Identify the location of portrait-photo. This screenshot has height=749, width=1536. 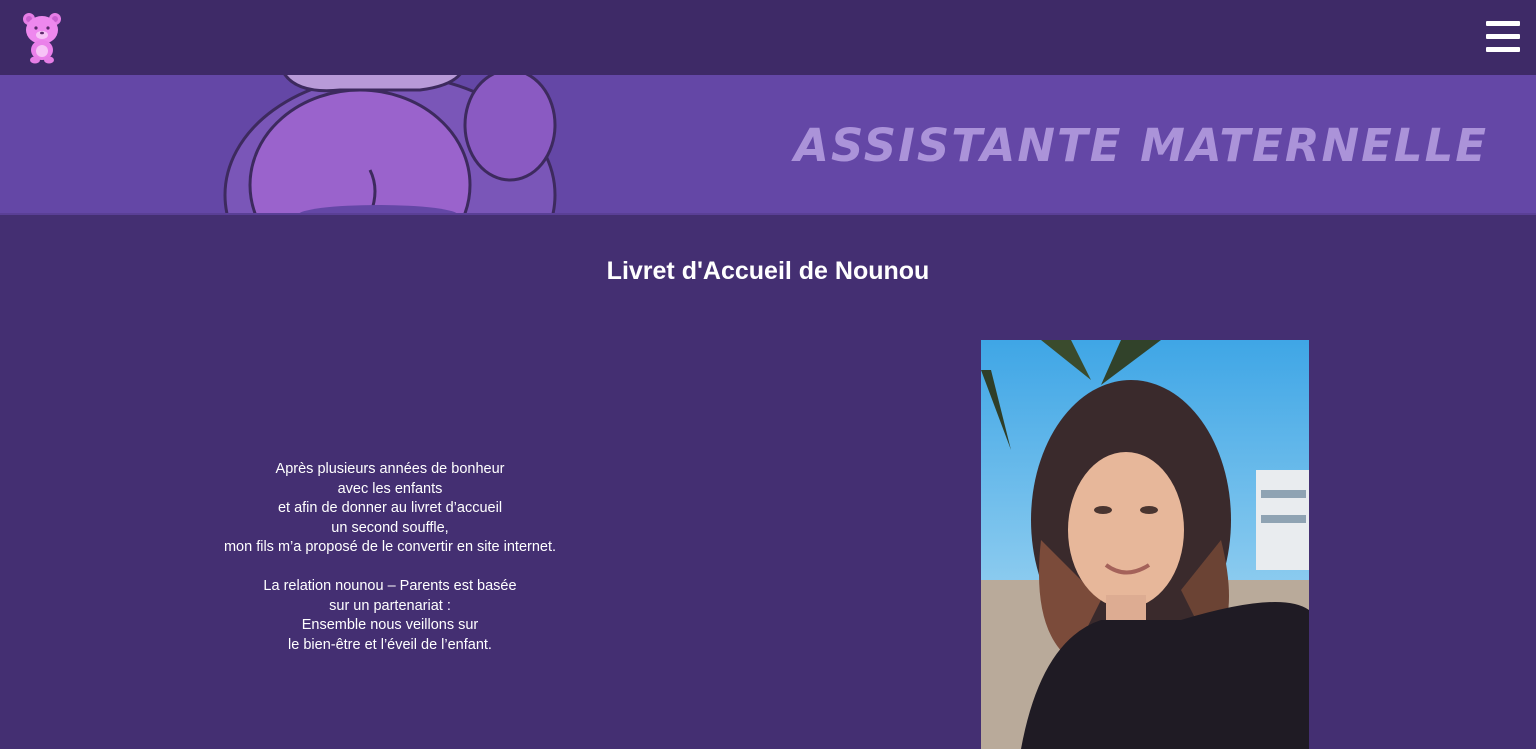
(1145, 544).